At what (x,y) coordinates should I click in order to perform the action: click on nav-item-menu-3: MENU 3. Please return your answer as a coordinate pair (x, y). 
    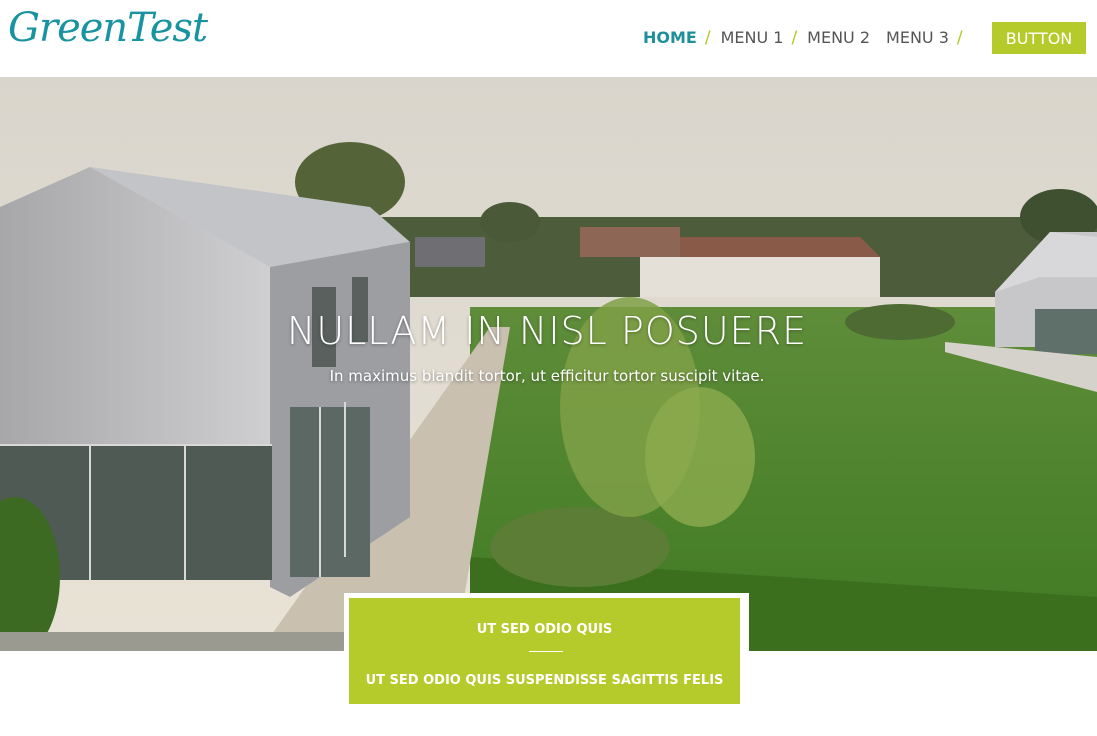
    Looking at the image, I should click on (917, 38).